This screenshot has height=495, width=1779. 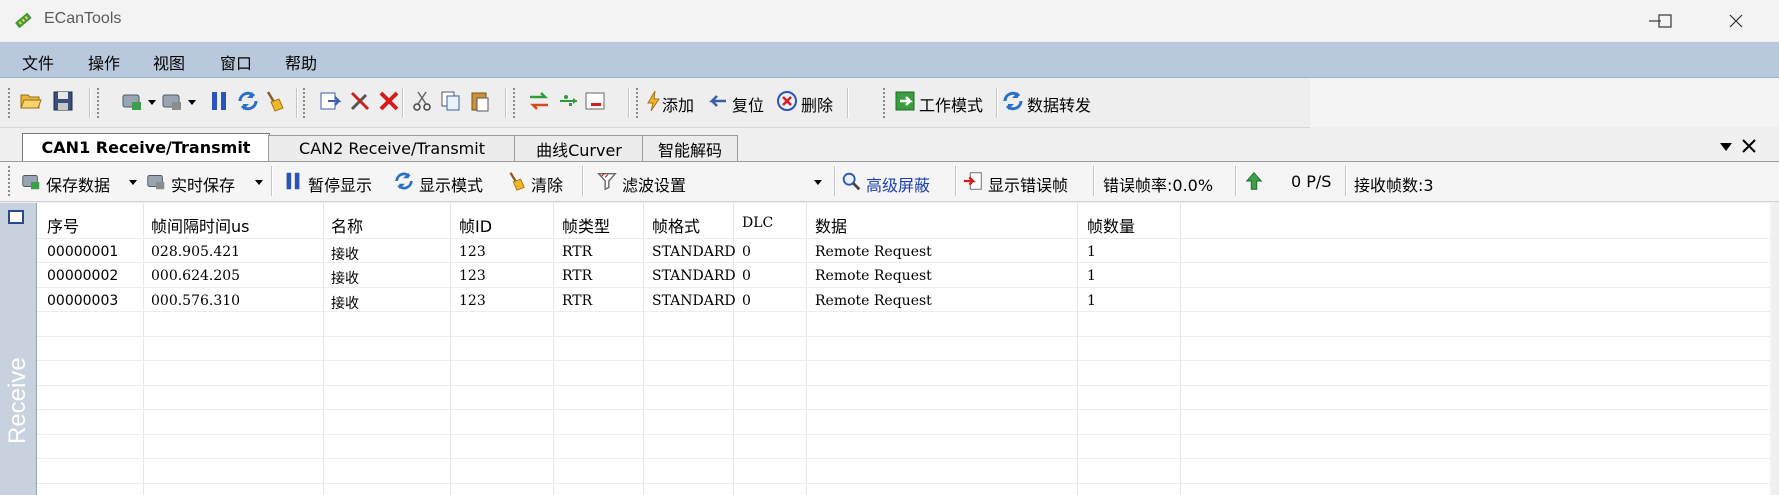 I want to click on delete-icon, so click(x=389, y=101).